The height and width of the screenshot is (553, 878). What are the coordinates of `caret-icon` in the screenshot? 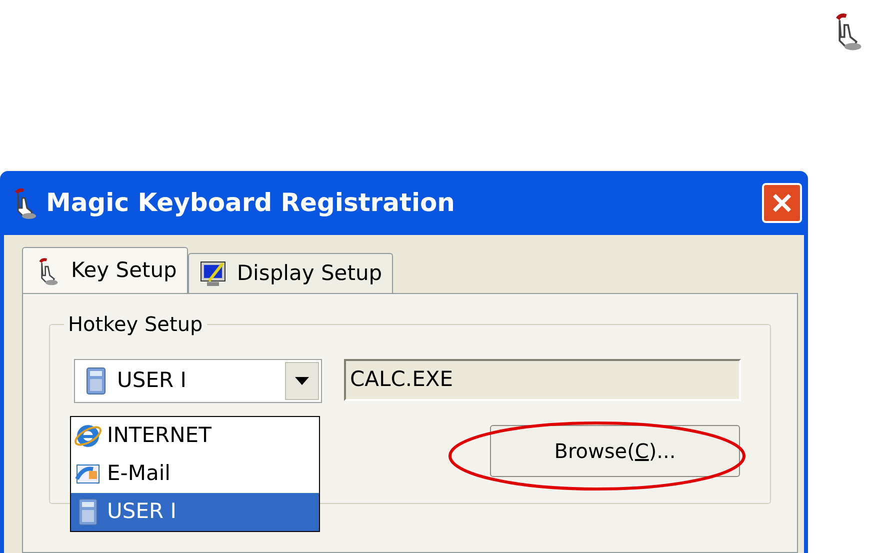 It's located at (302, 381).